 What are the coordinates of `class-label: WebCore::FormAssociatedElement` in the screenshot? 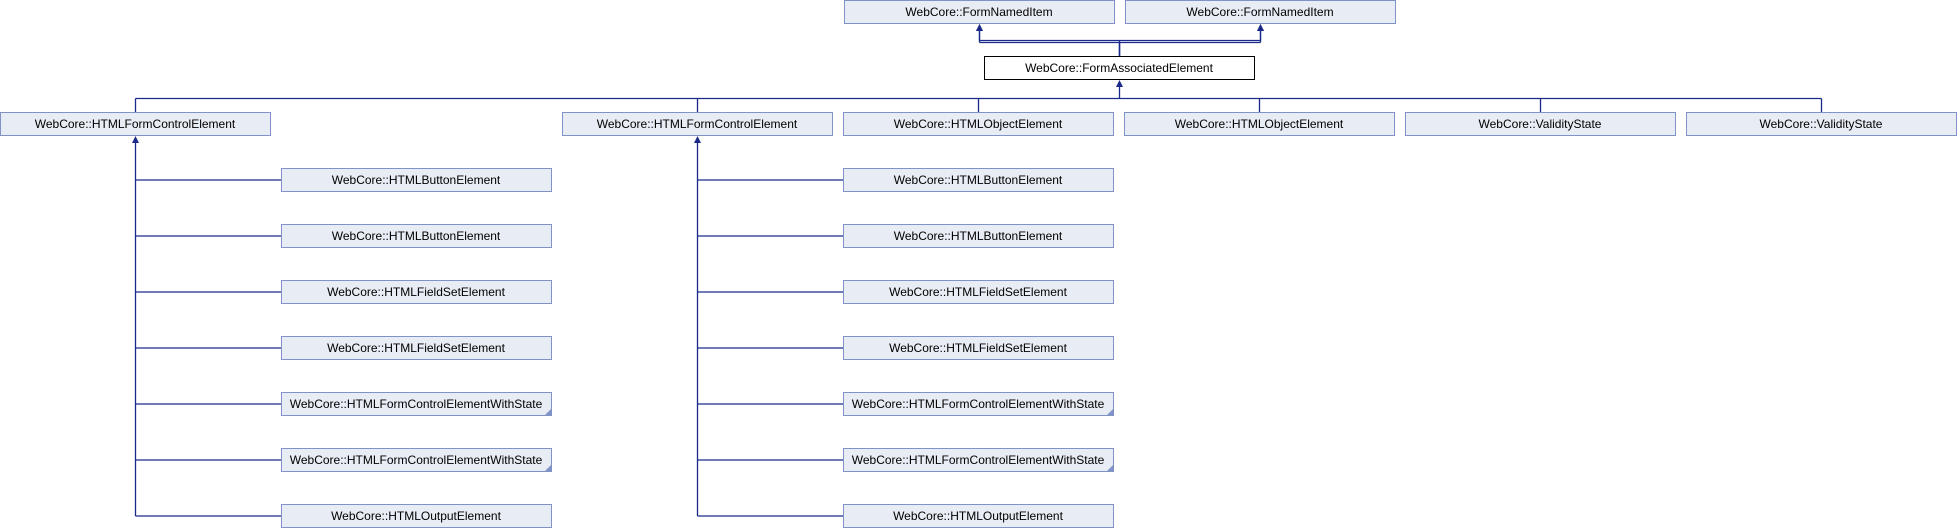 It's located at (1119, 68).